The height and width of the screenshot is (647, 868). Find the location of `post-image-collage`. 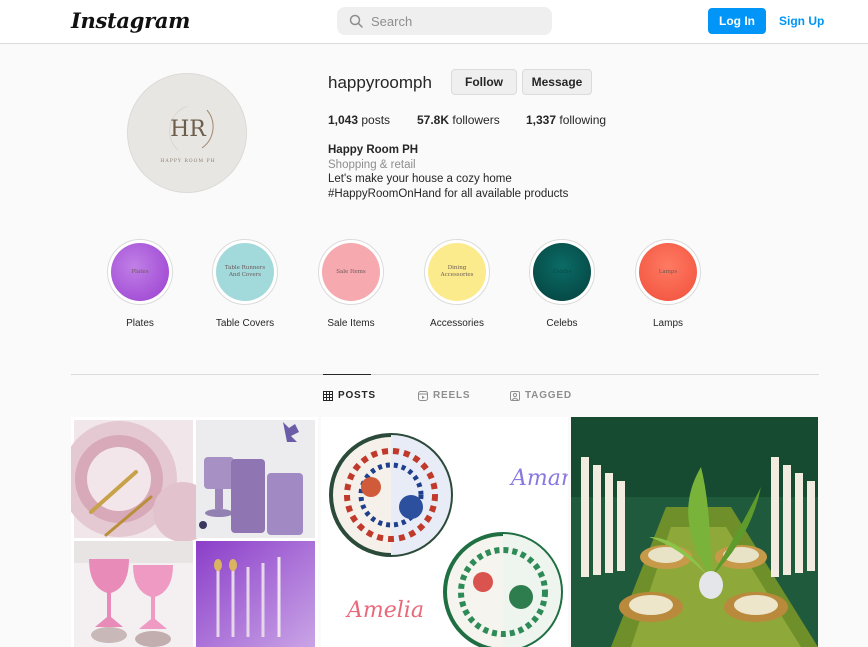

post-image-collage is located at coordinates (194, 532).